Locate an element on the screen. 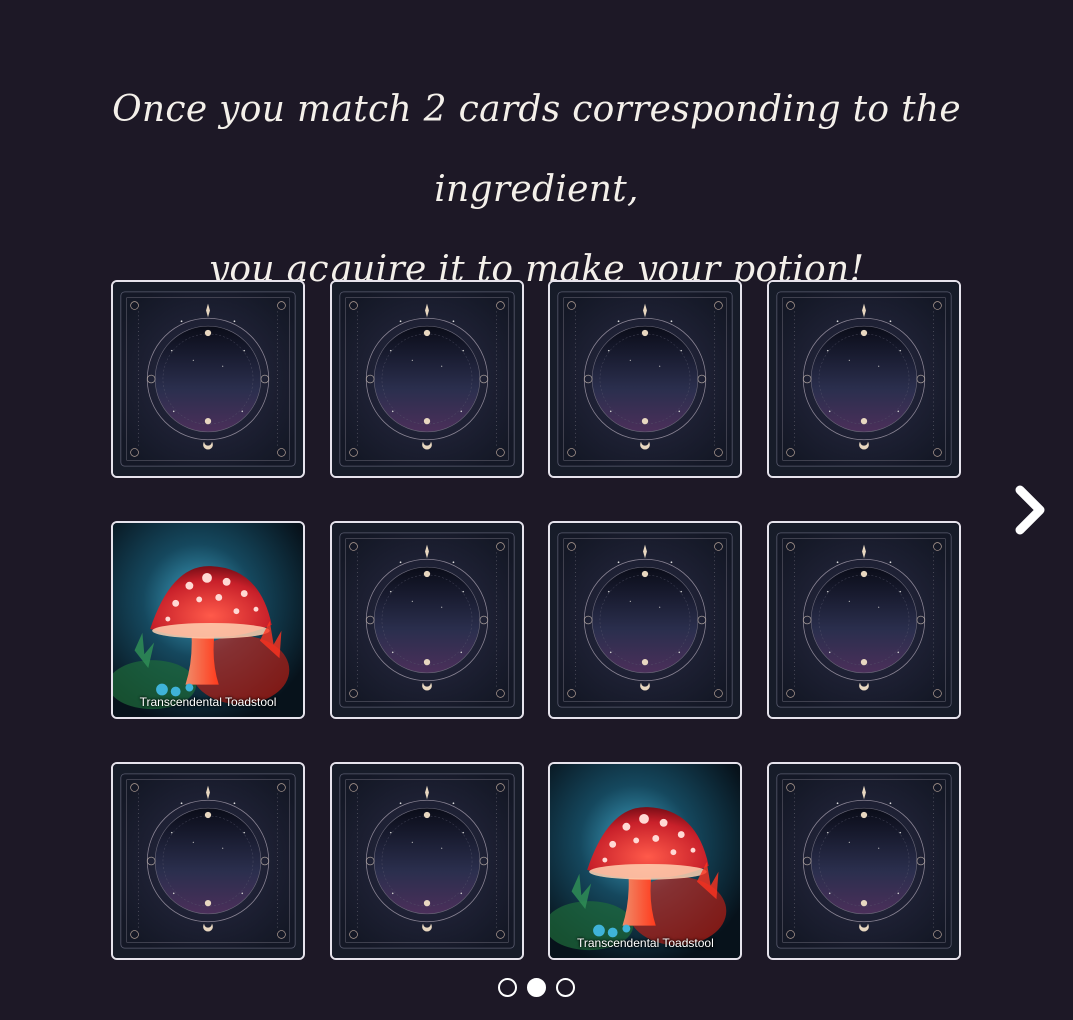 The image size is (1073, 1020). pagination-dots is located at coordinates (536, 987).